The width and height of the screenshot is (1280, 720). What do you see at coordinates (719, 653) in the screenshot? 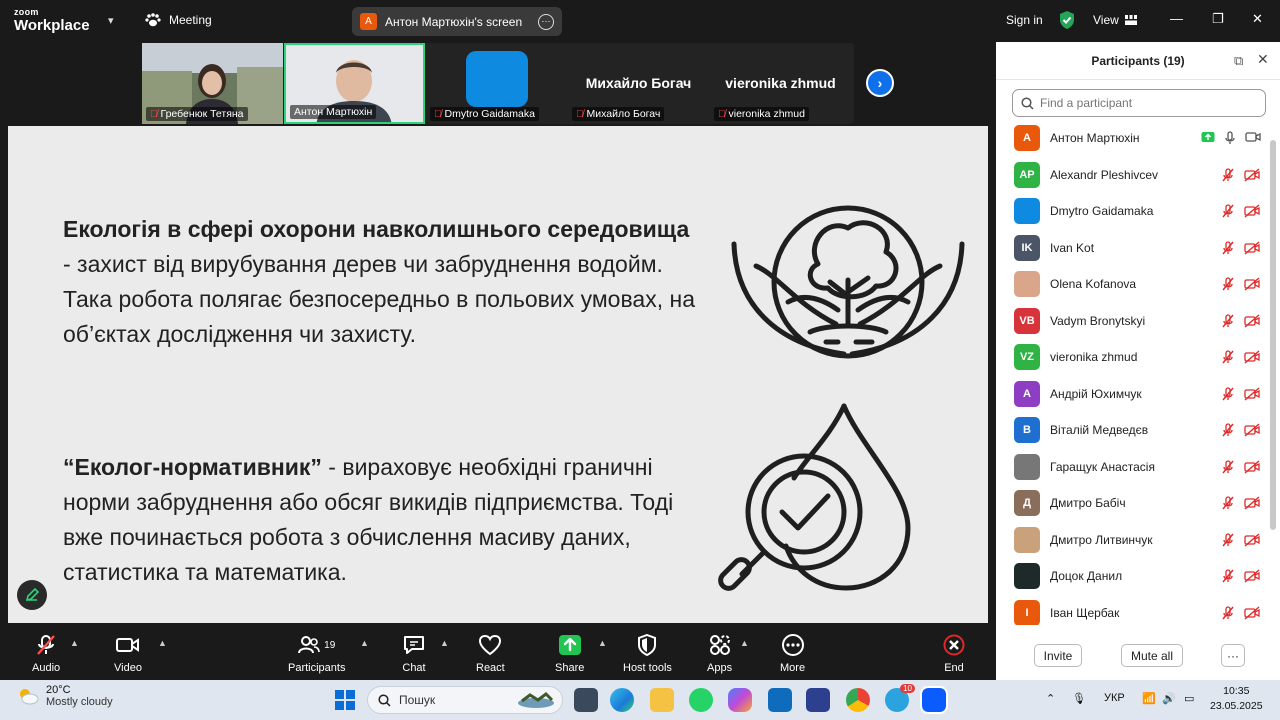
I see `apps-button: Apps` at bounding box center [719, 653].